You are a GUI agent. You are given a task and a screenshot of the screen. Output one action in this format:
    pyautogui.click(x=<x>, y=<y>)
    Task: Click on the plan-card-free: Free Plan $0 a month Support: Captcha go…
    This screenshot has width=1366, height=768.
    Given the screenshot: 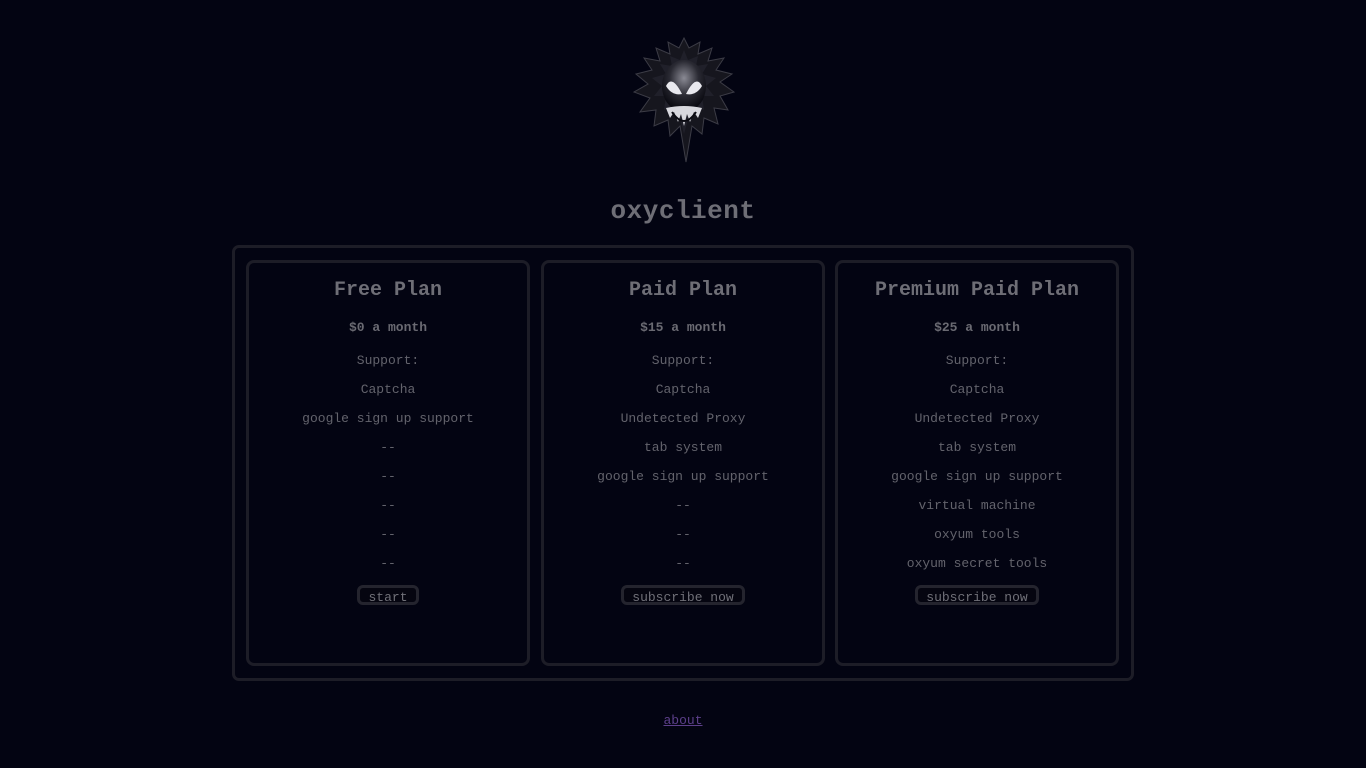 What is the action you would take?
    pyautogui.click(x=388, y=463)
    